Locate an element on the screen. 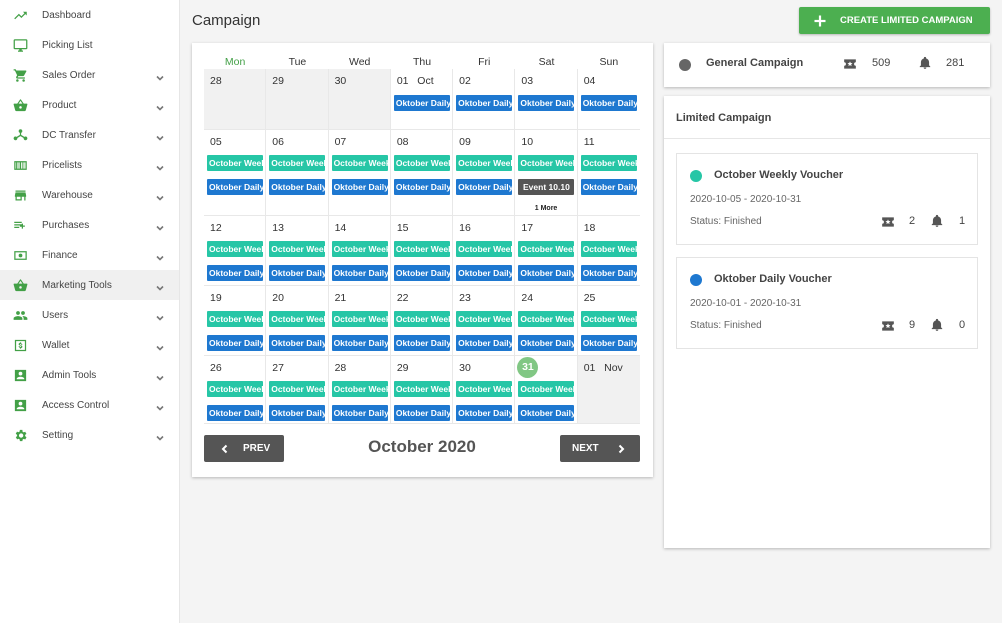 The image size is (1002, 623). calendar-day: 01 Oct Oktober Daily Voucher is located at coordinates (422, 99).